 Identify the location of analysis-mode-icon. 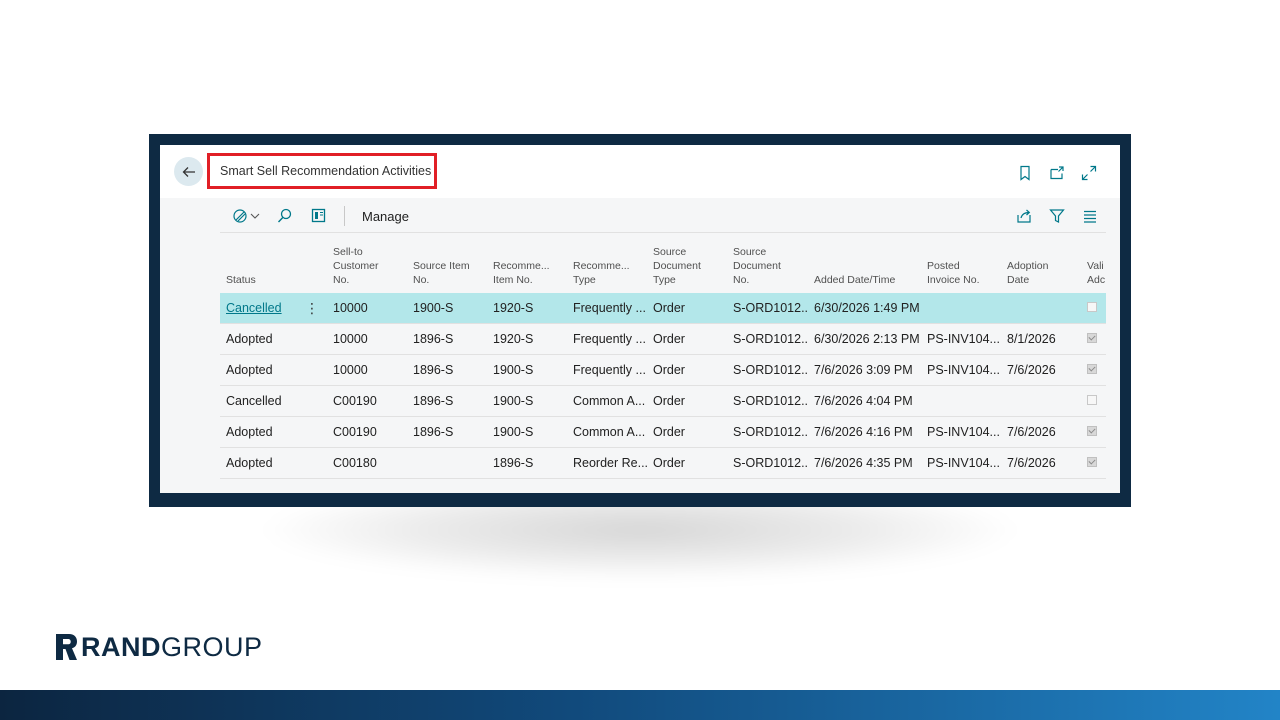
(246, 216).